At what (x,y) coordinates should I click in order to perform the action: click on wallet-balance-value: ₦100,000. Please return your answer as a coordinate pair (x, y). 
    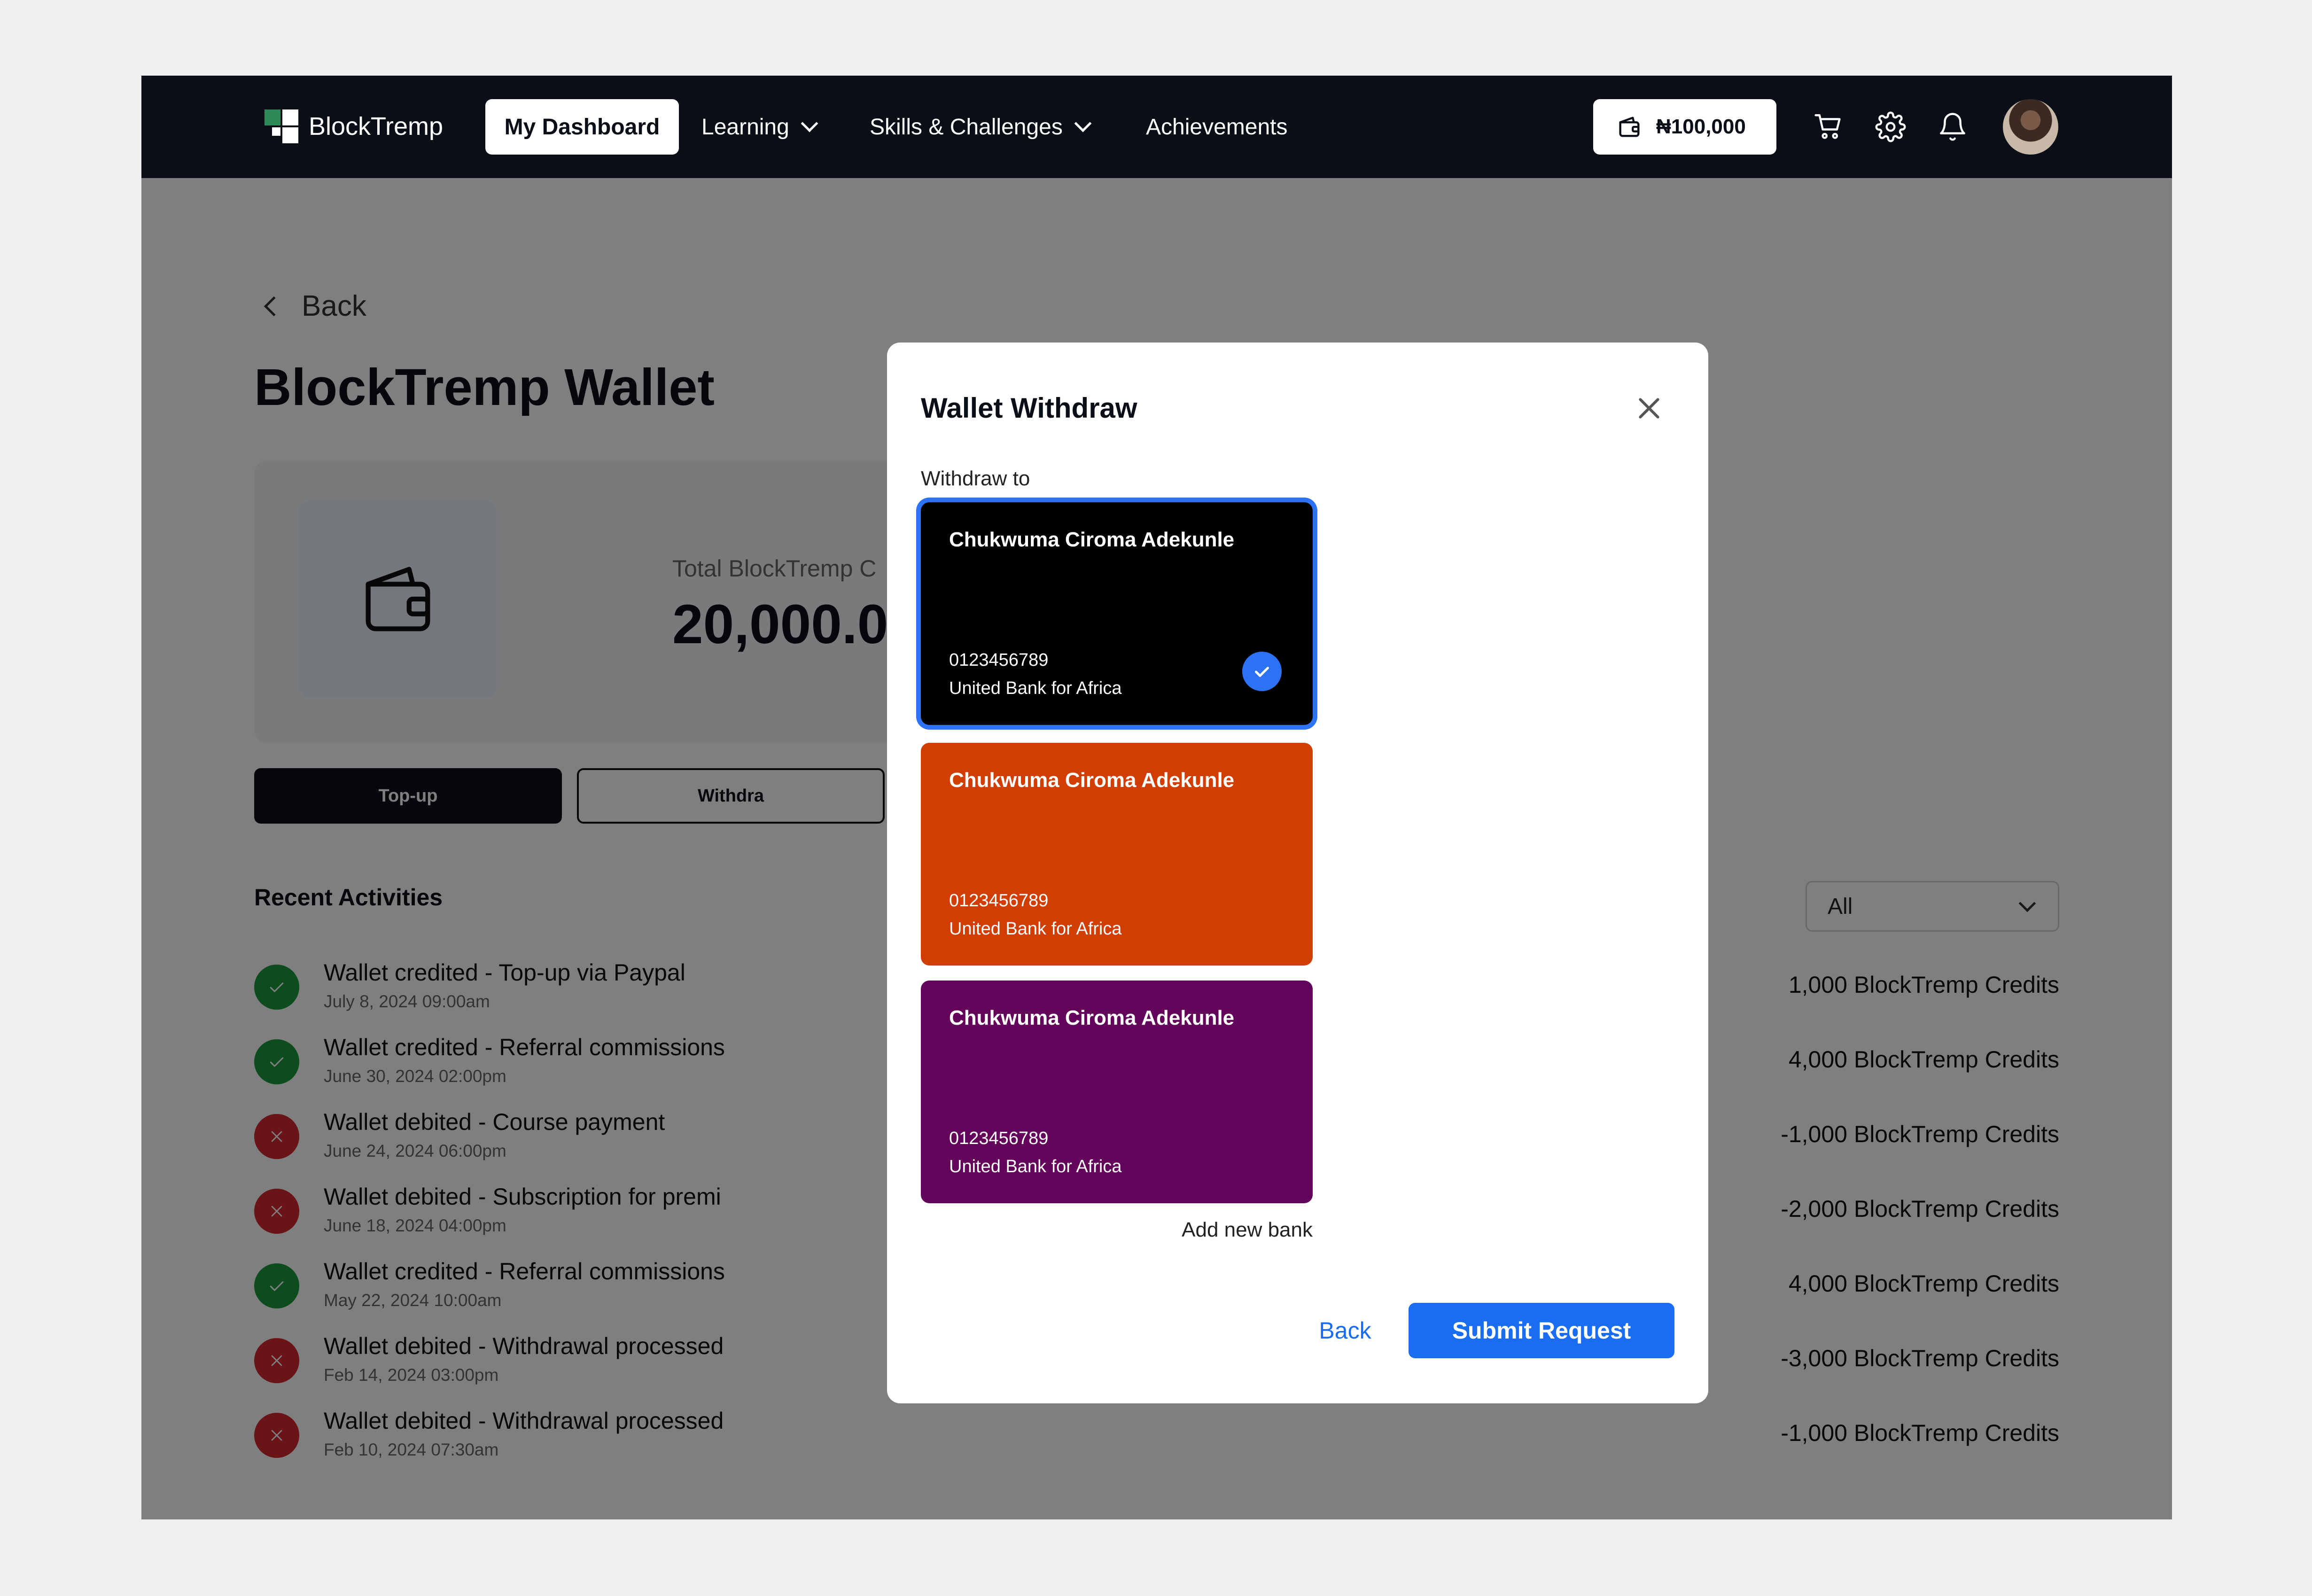
    Looking at the image, I should click on (1701, 127).